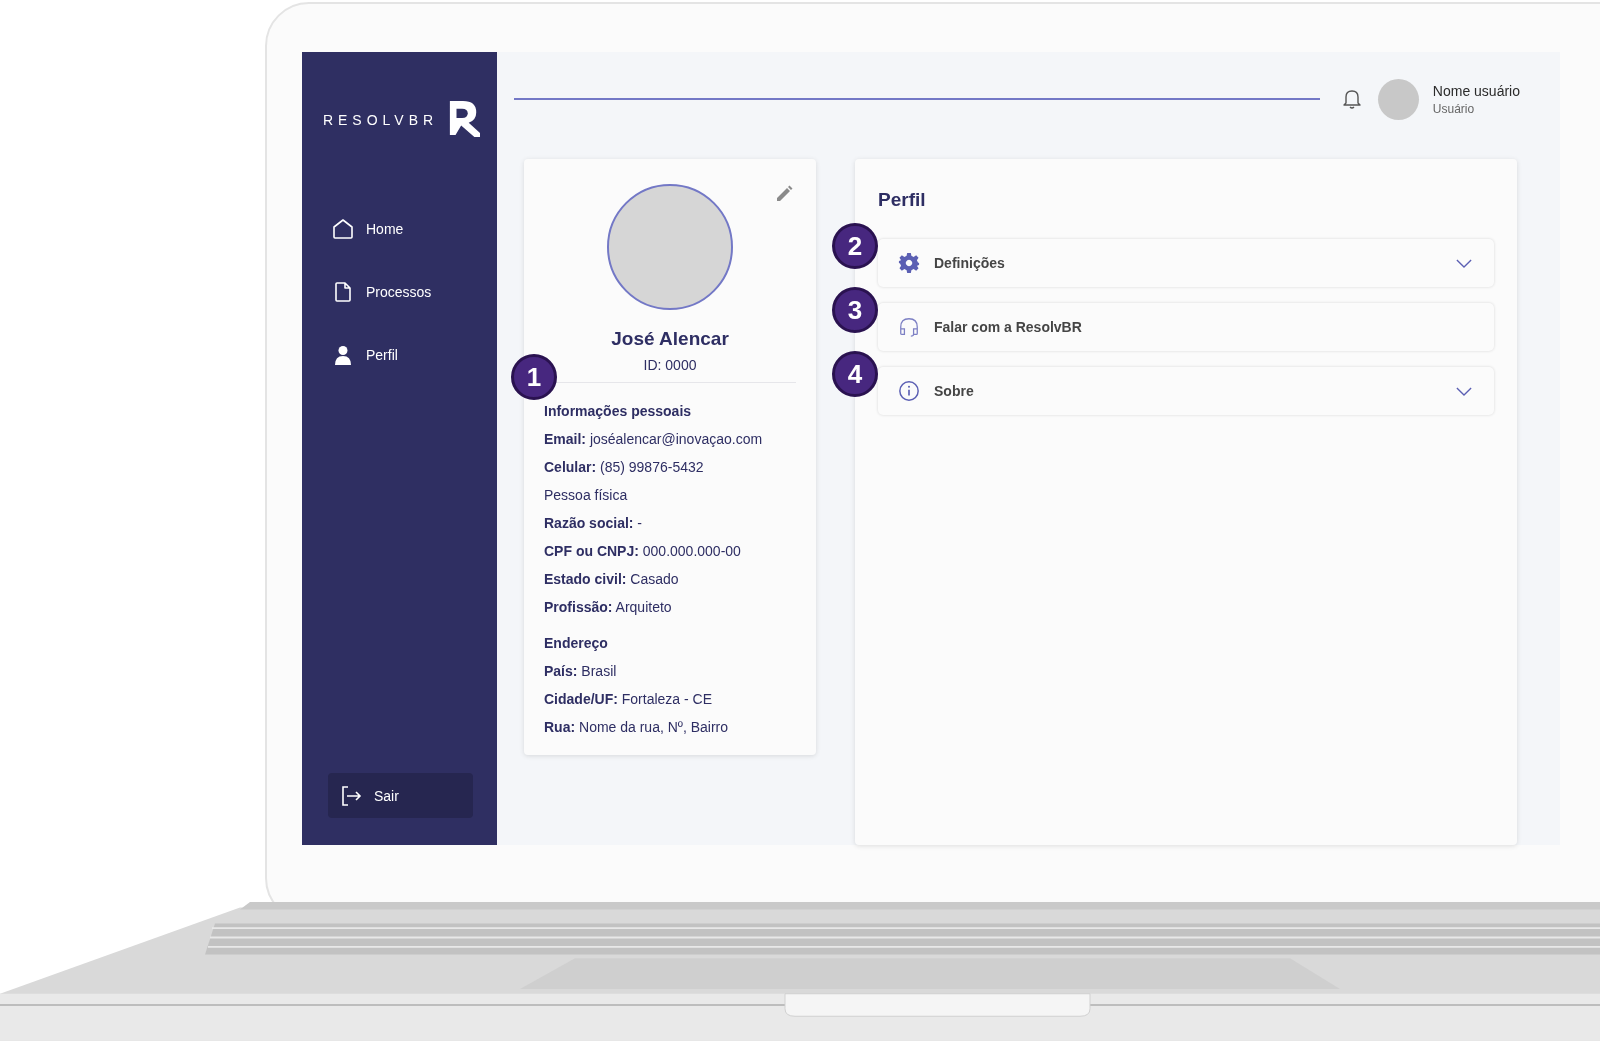 The height and width of the screenshot is (1051, 1600). I want to click on profile-name: José Alencar, so click(670, 339).